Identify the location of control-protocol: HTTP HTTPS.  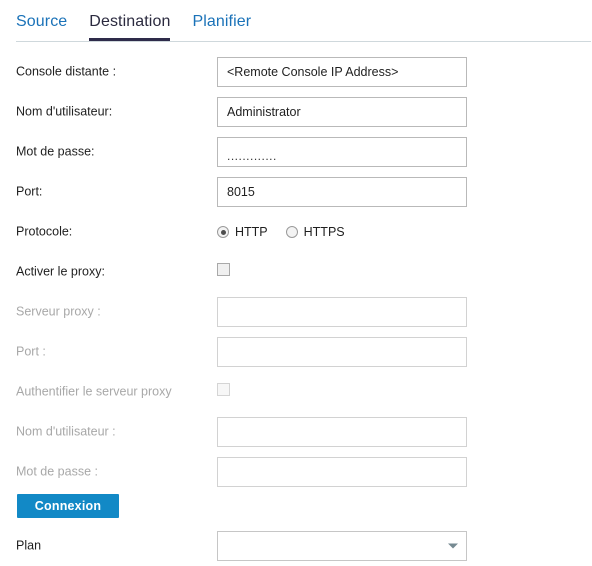
(281, 232).